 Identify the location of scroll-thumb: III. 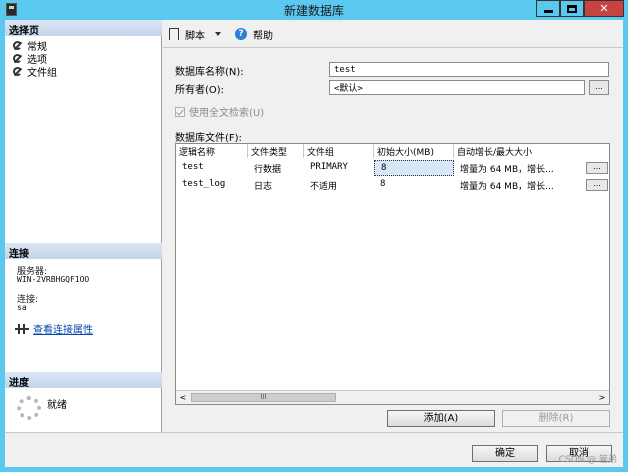
(263, 397).